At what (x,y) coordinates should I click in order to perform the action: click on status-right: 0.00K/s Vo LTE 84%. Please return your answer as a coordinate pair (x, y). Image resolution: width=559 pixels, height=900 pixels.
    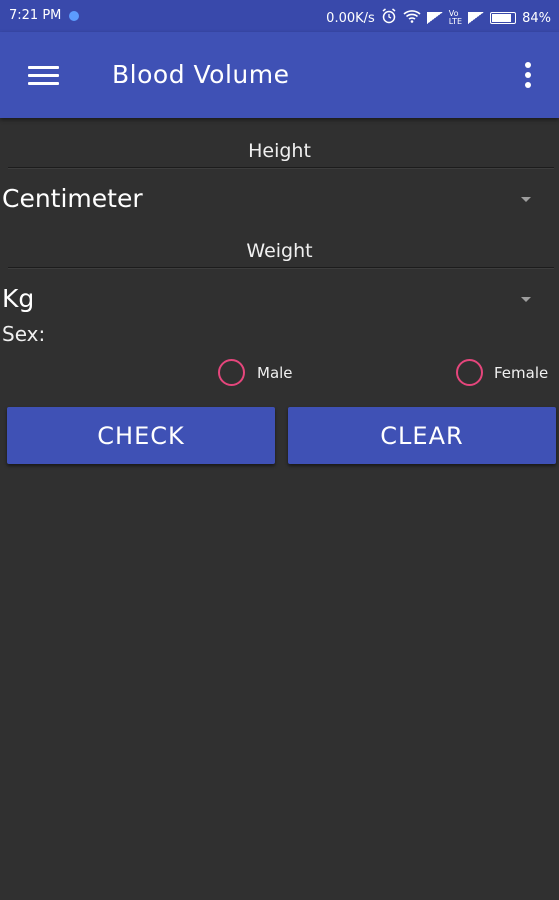
    Looking at the image, I should click on (438, 18).